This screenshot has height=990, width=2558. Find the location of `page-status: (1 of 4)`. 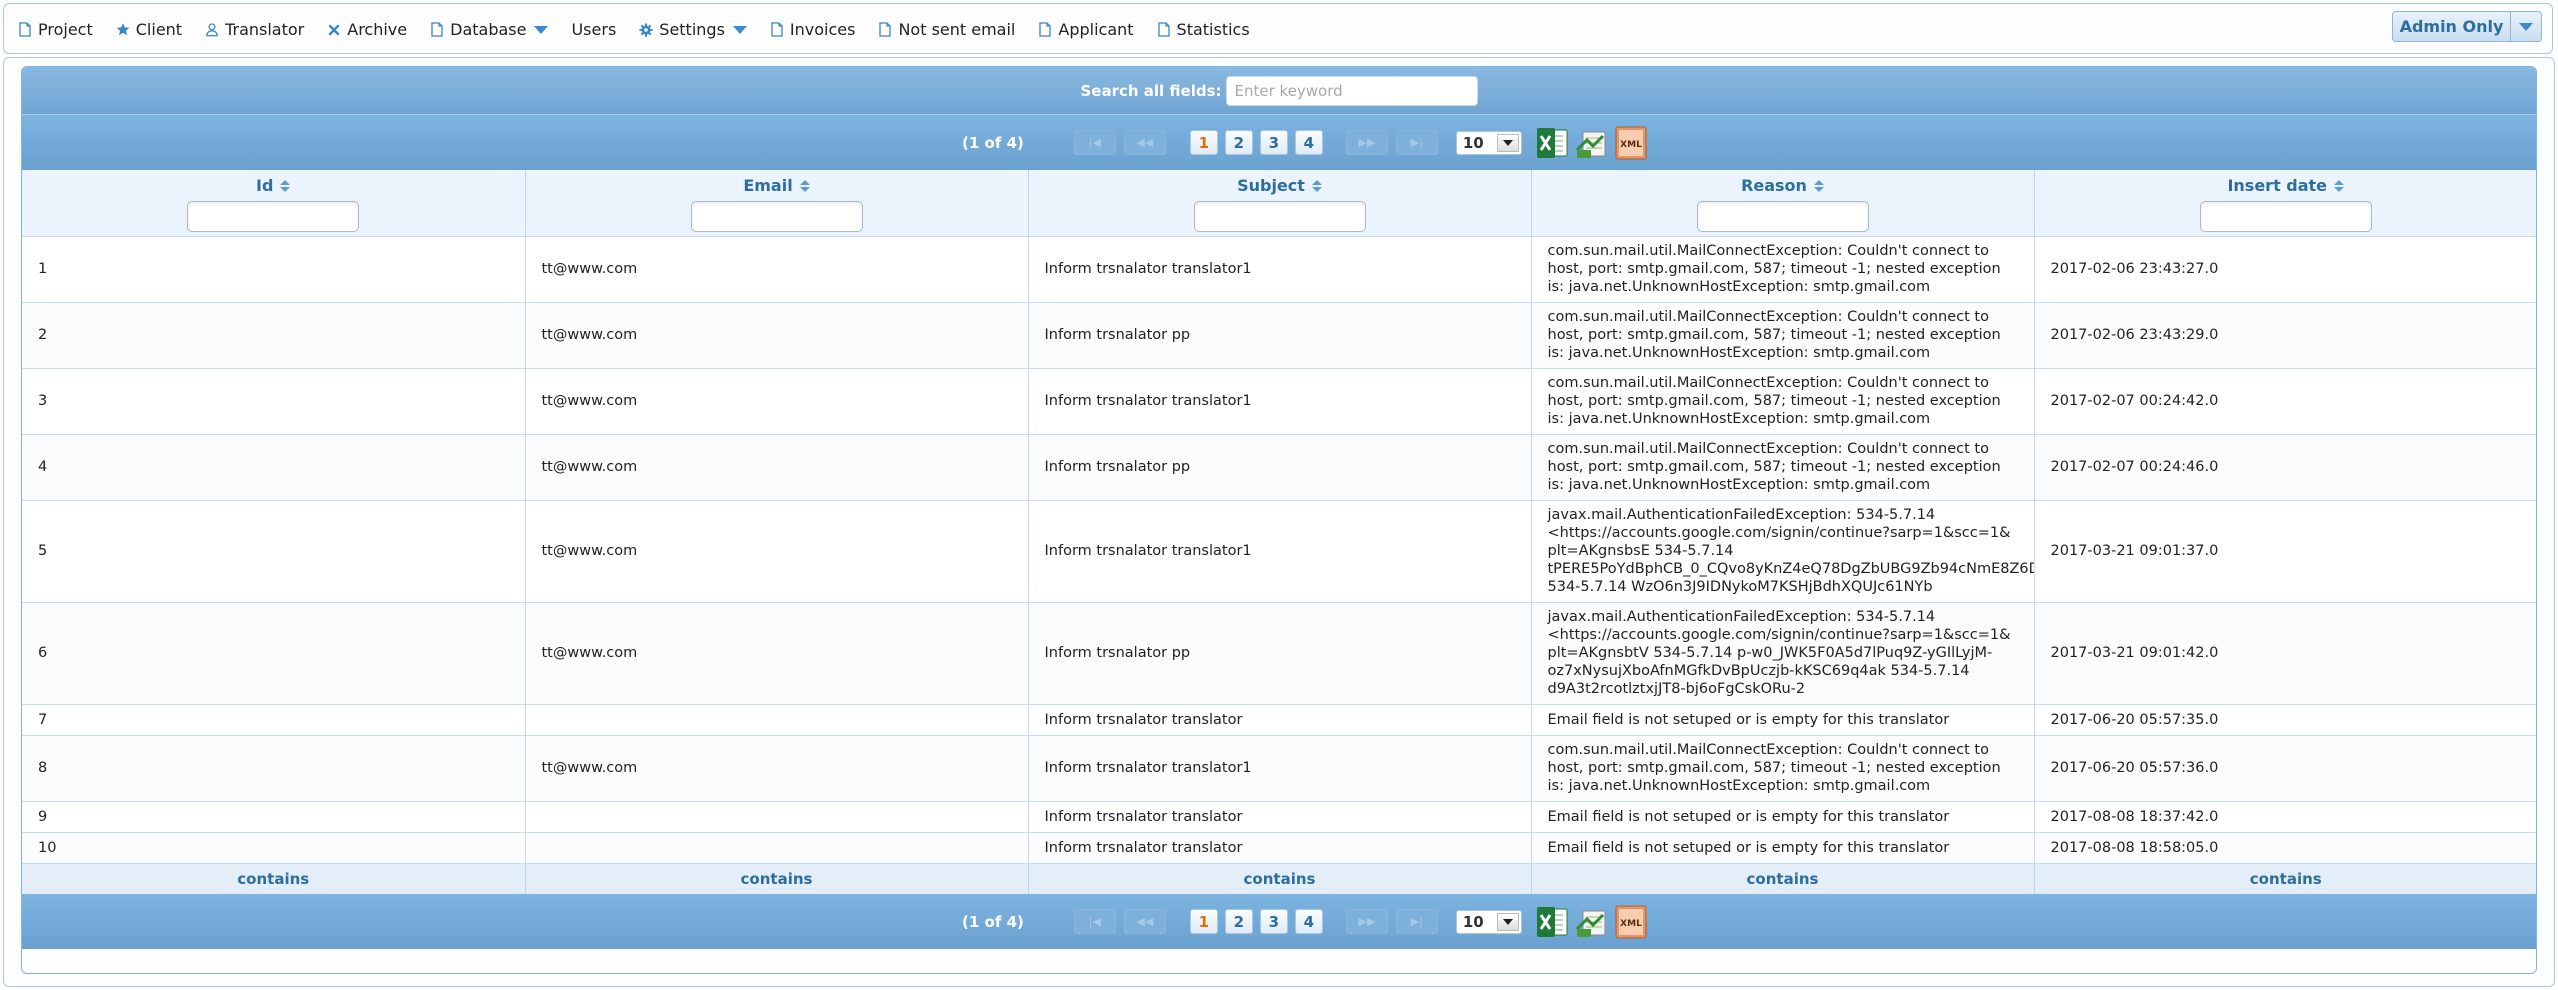

page-status: (1 of 4) is located at coordinates (993, 142).